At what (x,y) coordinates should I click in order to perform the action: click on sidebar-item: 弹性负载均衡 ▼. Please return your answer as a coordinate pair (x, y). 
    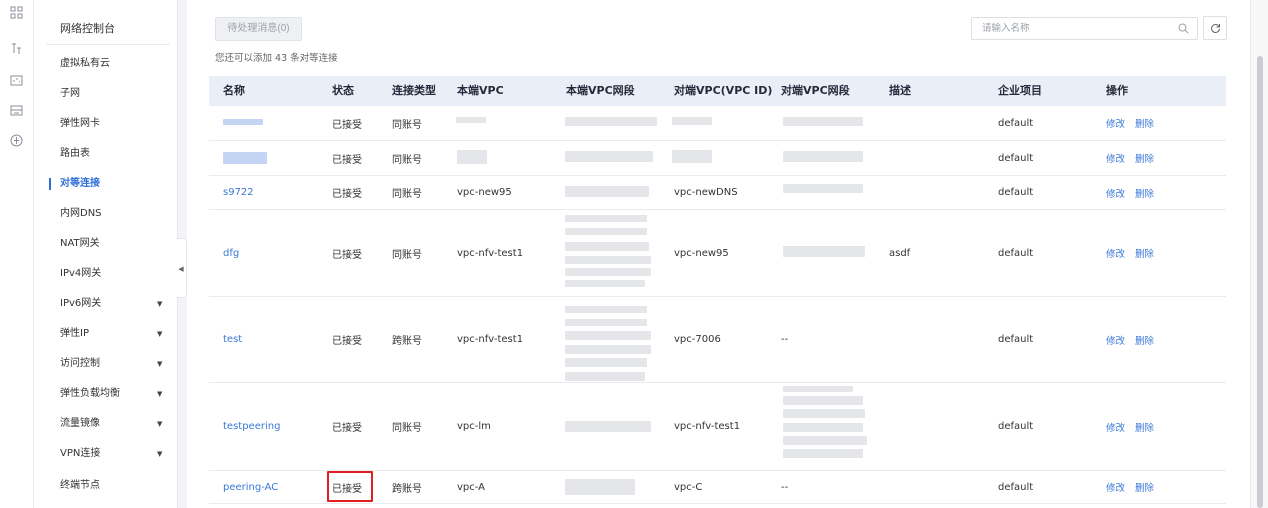
    Looking at the image, I should click on (106, 394).